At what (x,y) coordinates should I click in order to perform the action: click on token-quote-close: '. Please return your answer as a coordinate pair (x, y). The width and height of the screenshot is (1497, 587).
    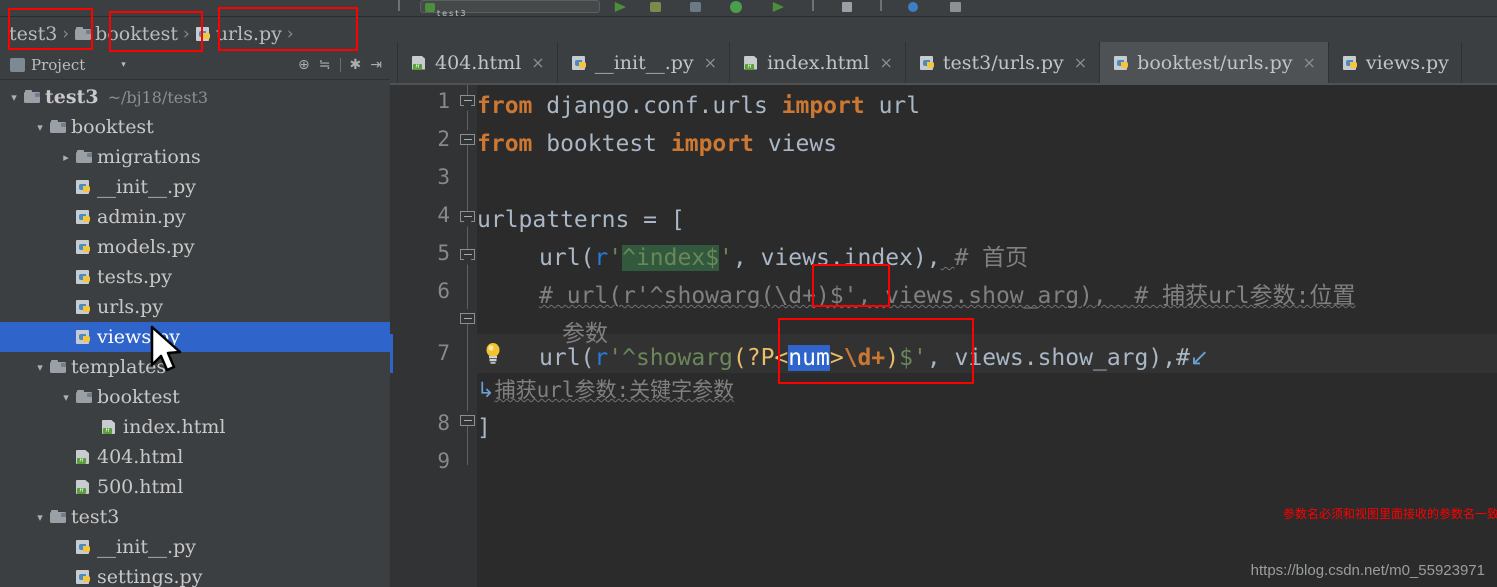
    Looking at the image, I should click on (919, 358).